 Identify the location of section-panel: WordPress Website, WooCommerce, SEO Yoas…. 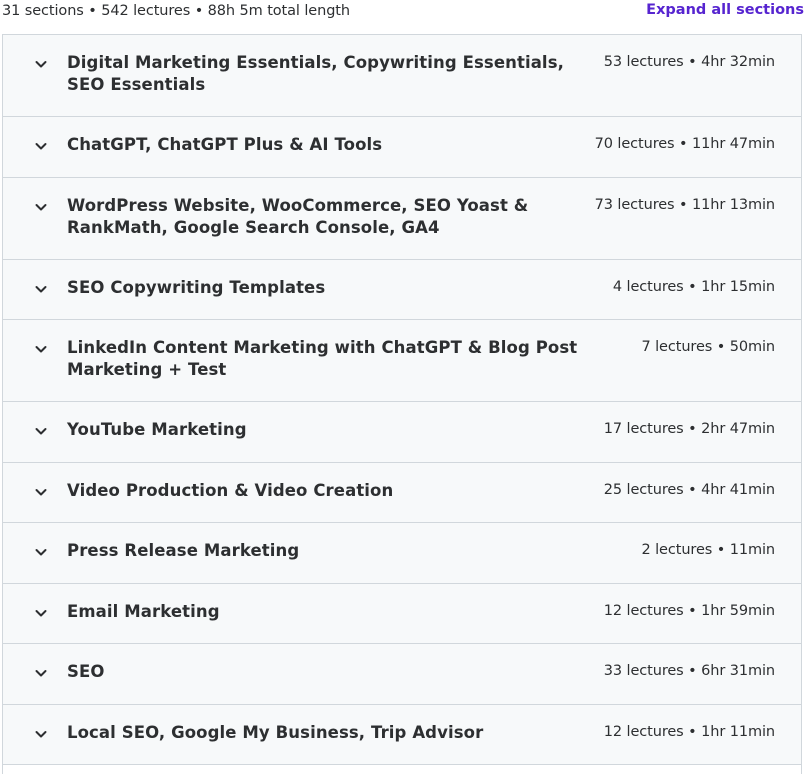
(402, 218).